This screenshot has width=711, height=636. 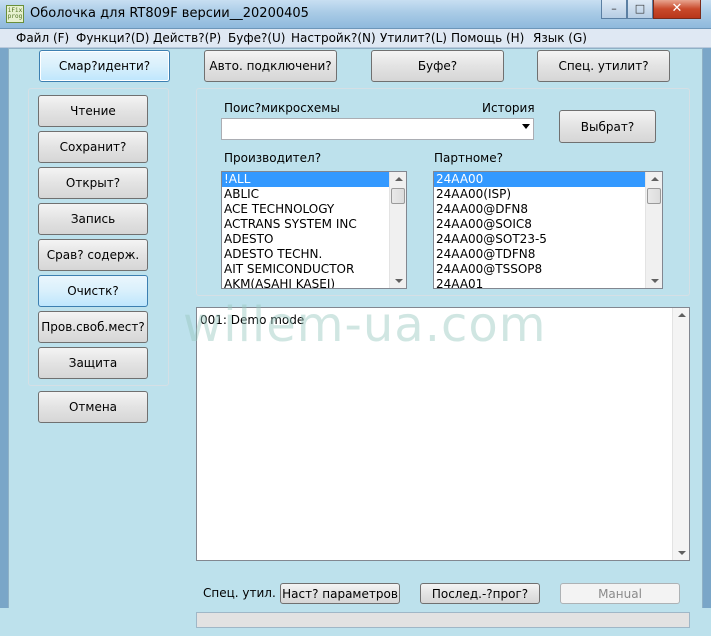 What do you see at coordinates (443, 620) in the screenshot?
I see `progress-bar` at bounding box center [443, 620].